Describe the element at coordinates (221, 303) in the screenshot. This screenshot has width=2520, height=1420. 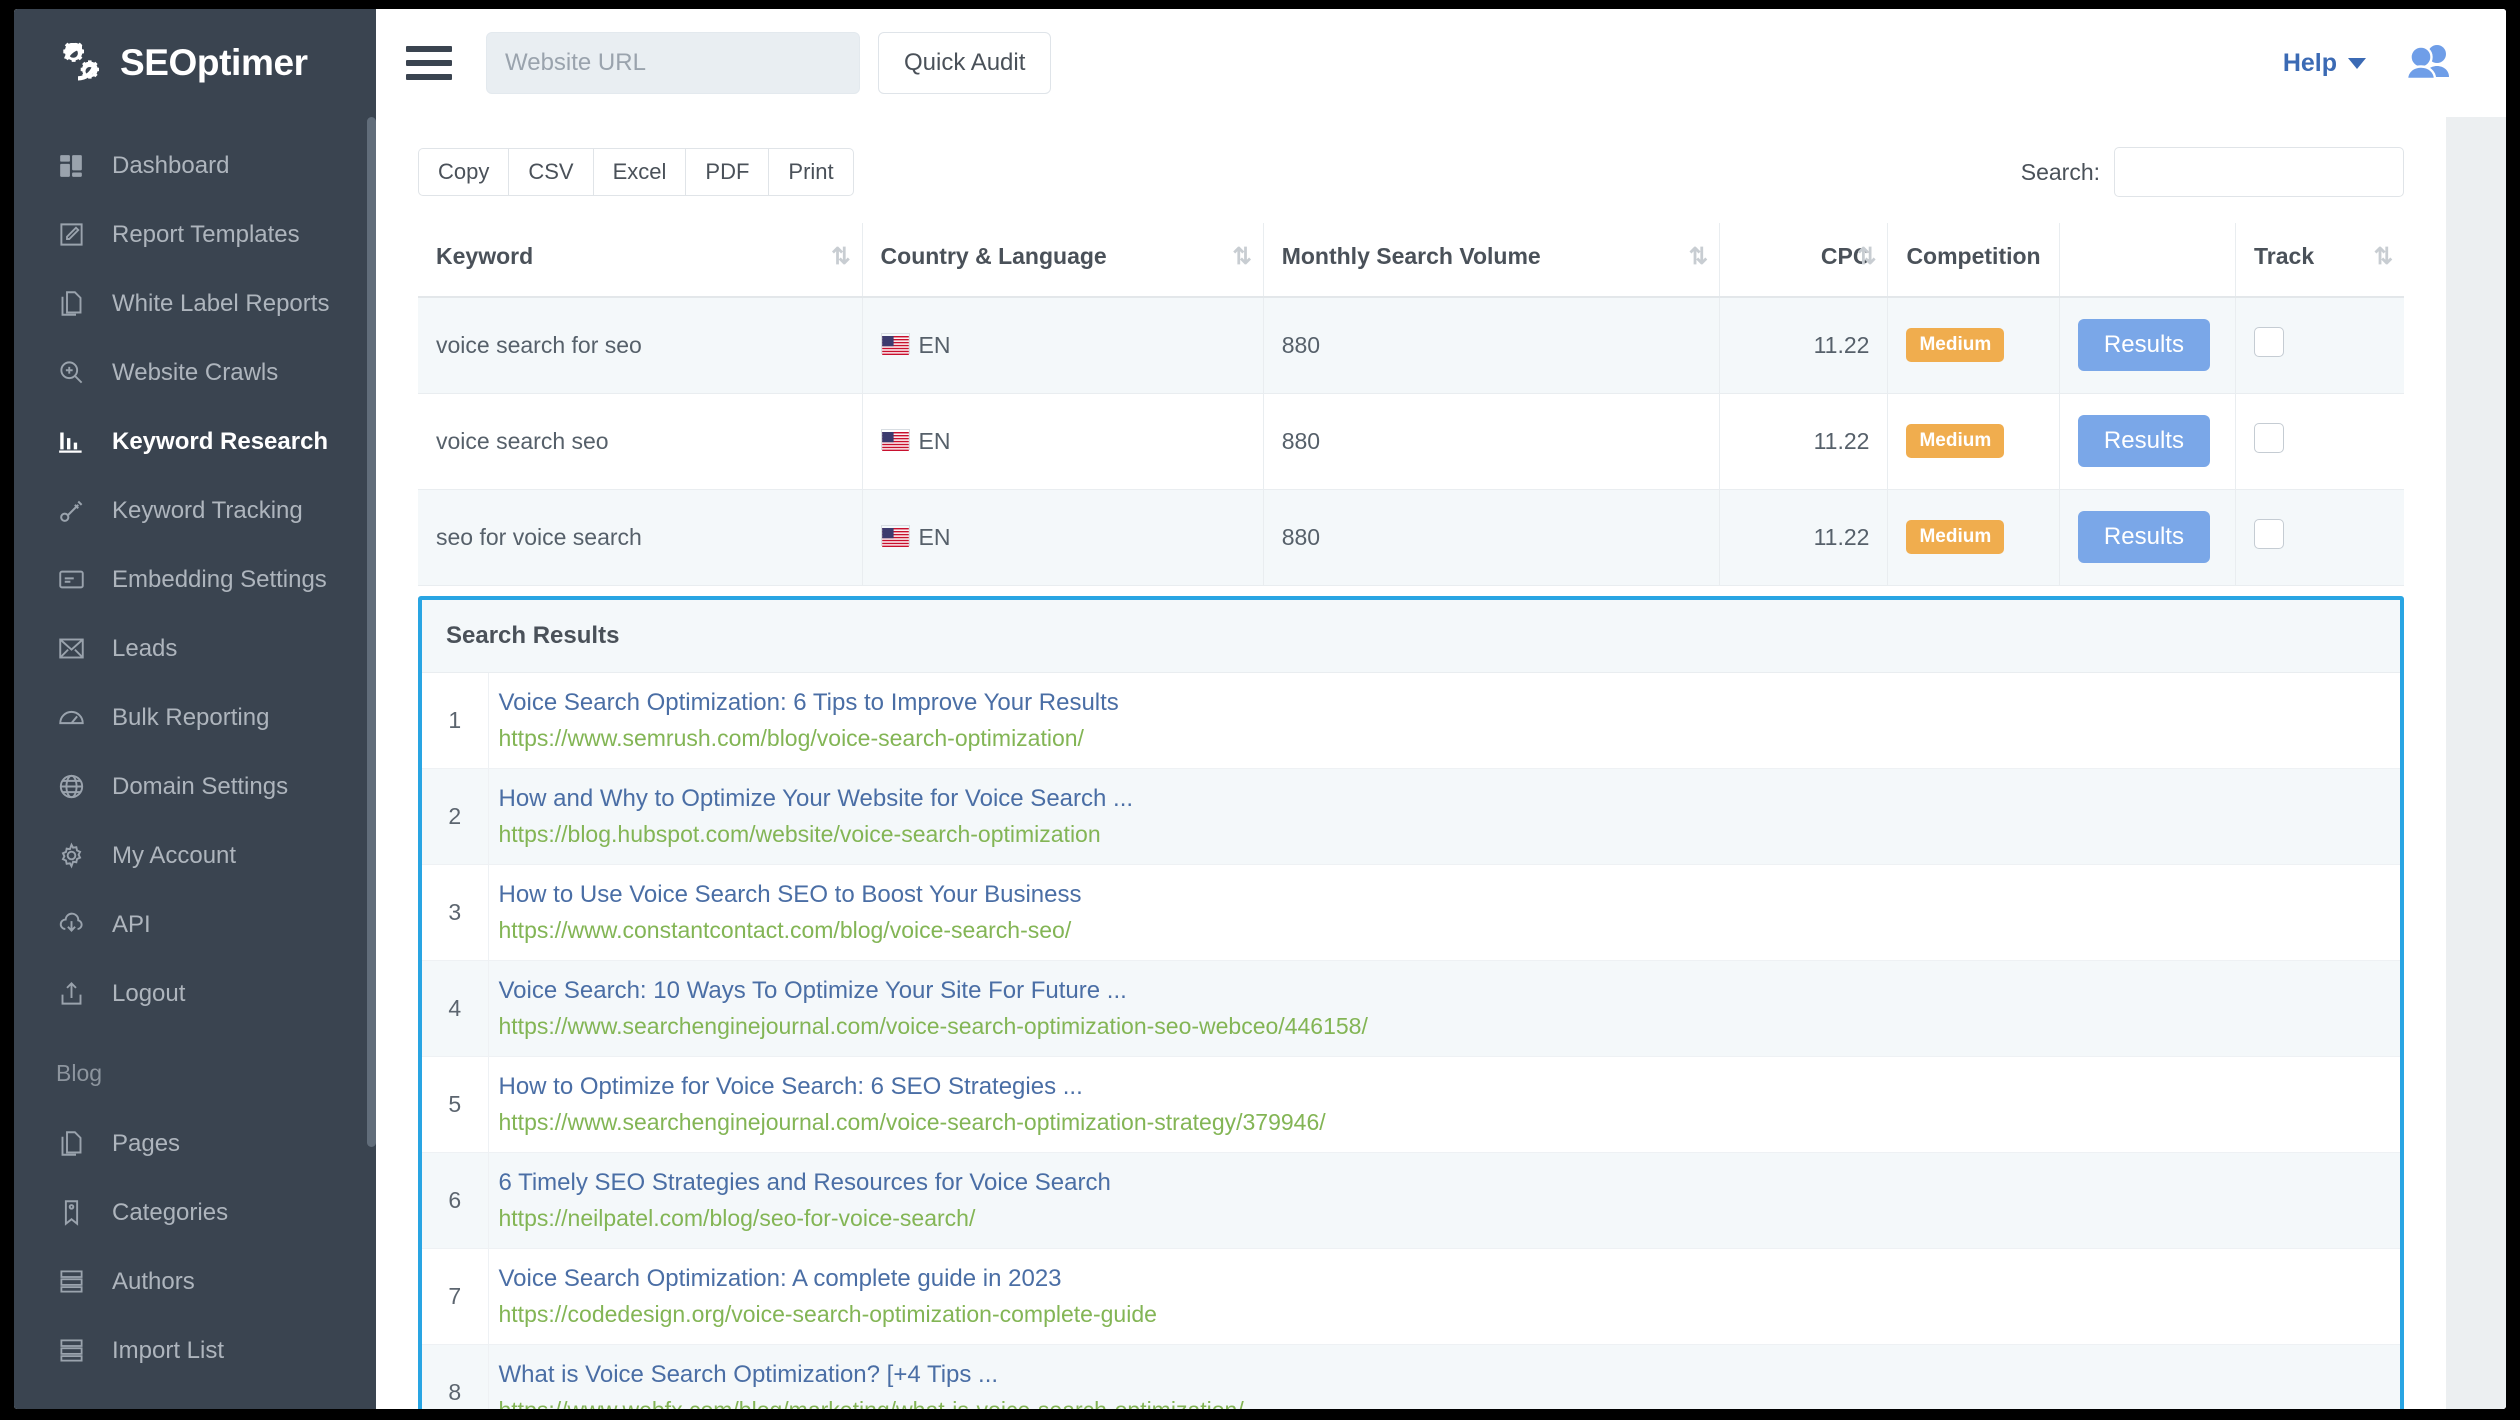
I see `sidebar-item-label: White Label Reports` at that location.